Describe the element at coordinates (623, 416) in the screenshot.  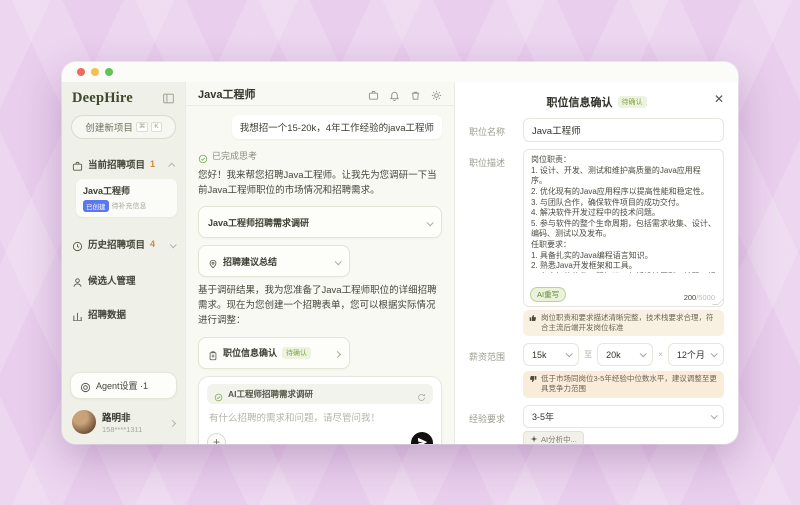
I see `experience-select: 3-5年` at that location.